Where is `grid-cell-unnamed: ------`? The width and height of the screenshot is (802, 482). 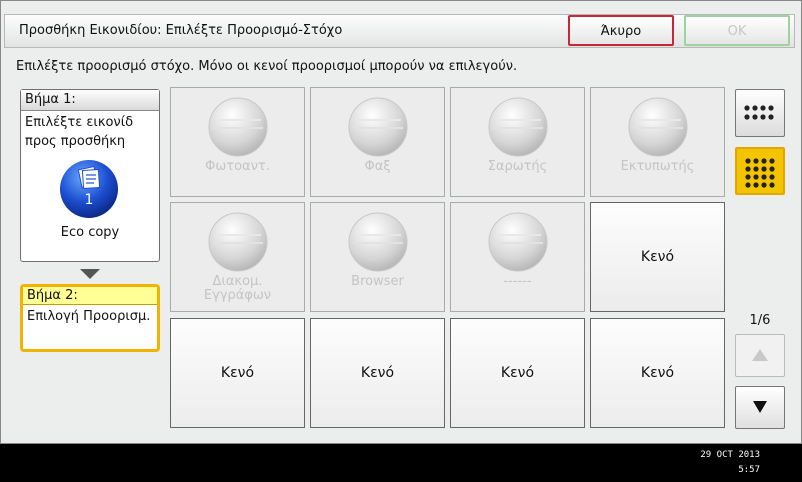 grid-cell-unnamed: ------ is located at coordinates (517, 257).